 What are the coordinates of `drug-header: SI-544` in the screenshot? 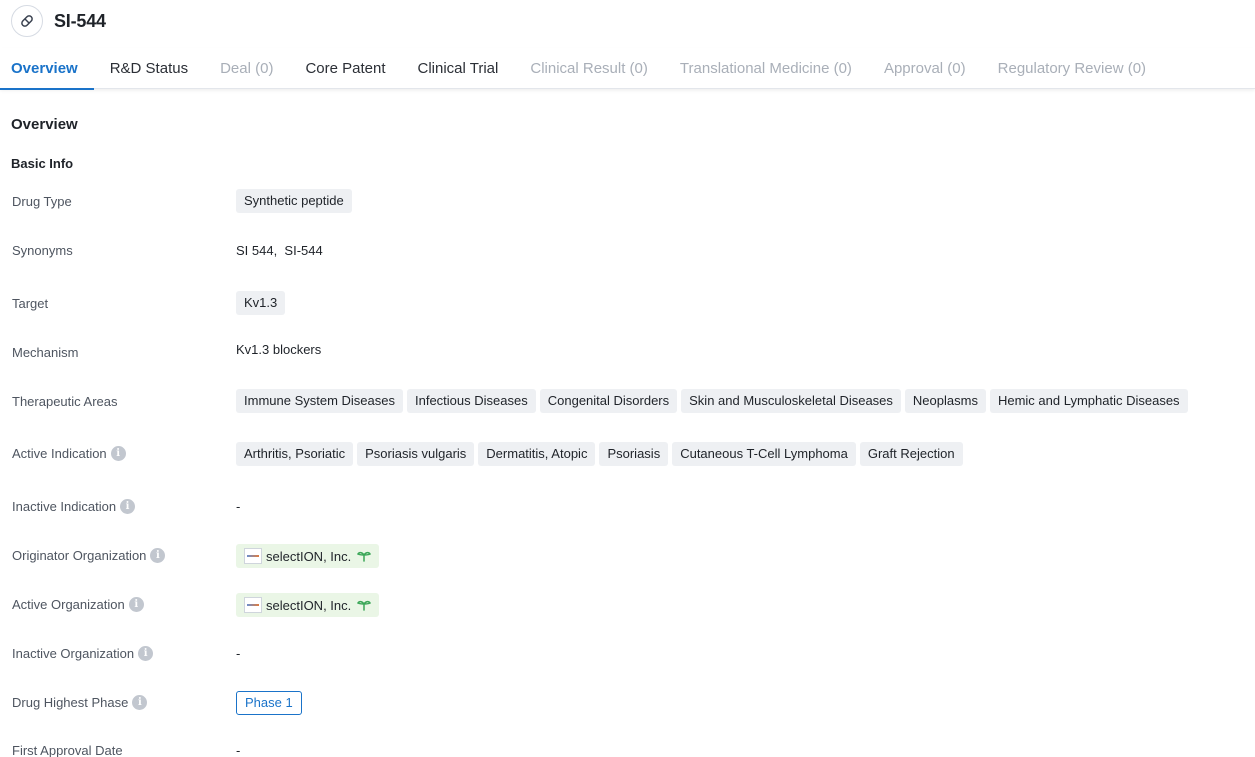 It's located at (58, 21).